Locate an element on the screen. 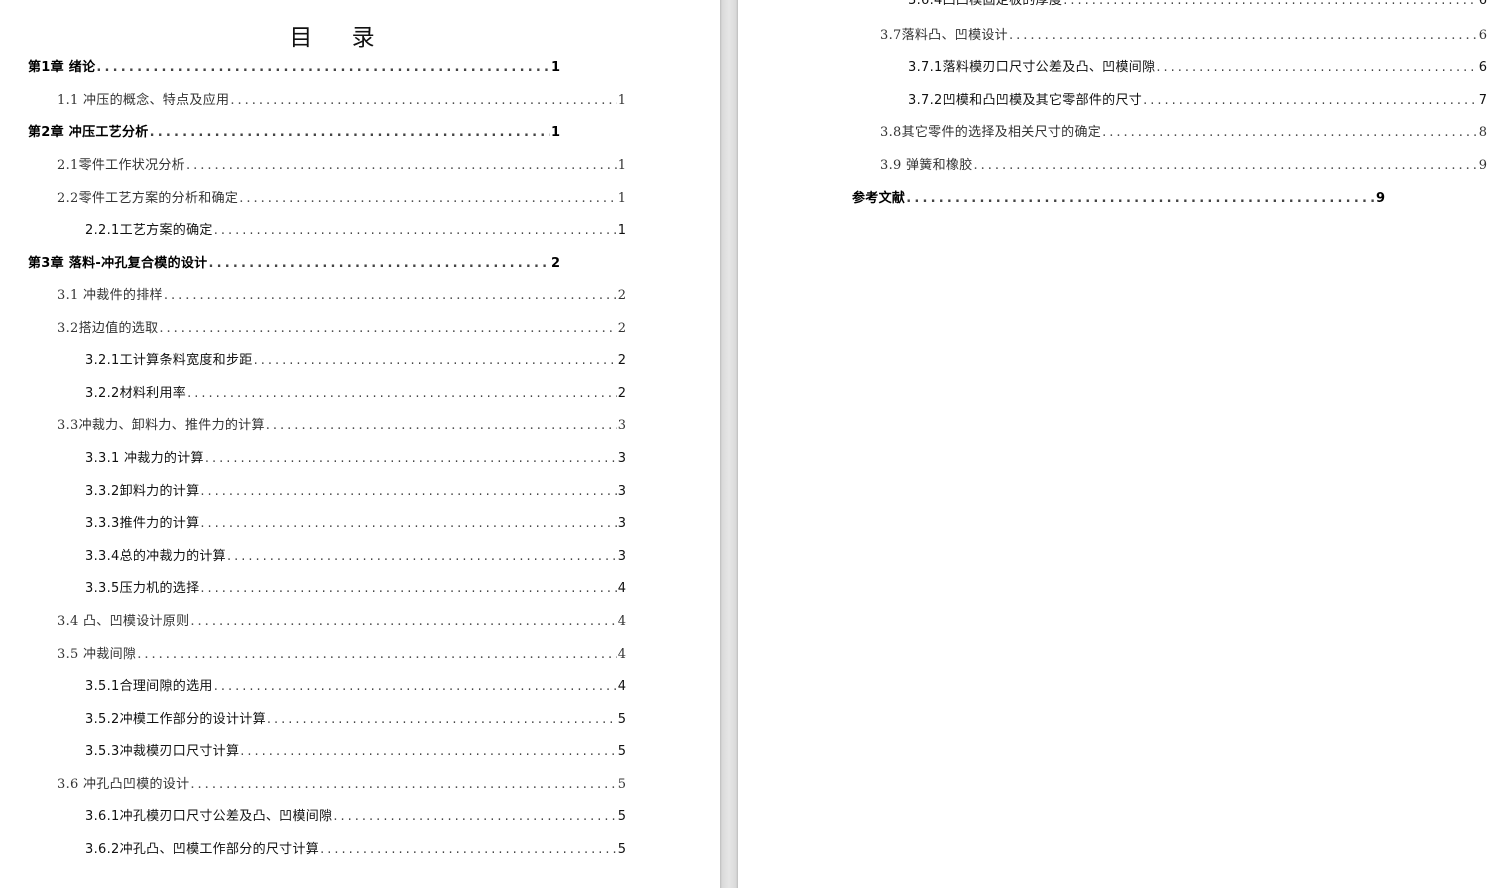  toc-entry-3-3-5: 3.3.5压力机的选择 4 is located at coordinates (355, 587).